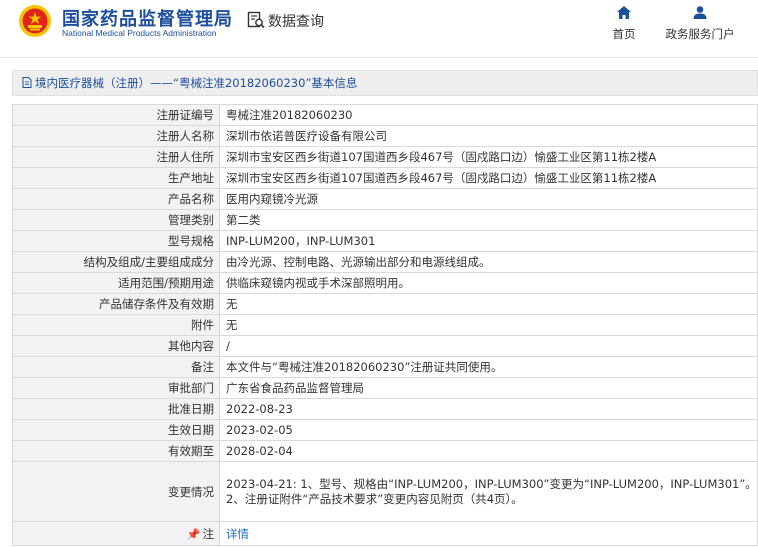 This screenshot has width=758, height=547. What do you see at coordinates (374, 498) in the screenshot?
I see `change-line-2: 2、注册证附件“产品技术要求”变更内容见附页（共4页）。` at bounding box center [374, 498].